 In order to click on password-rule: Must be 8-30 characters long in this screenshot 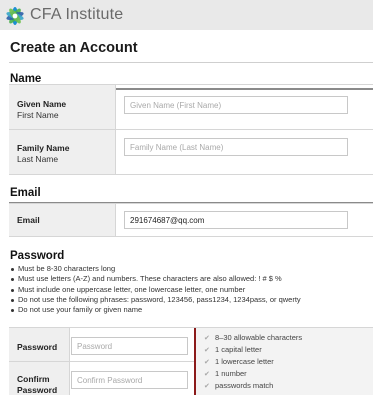, I will do `click(190, 269)`.